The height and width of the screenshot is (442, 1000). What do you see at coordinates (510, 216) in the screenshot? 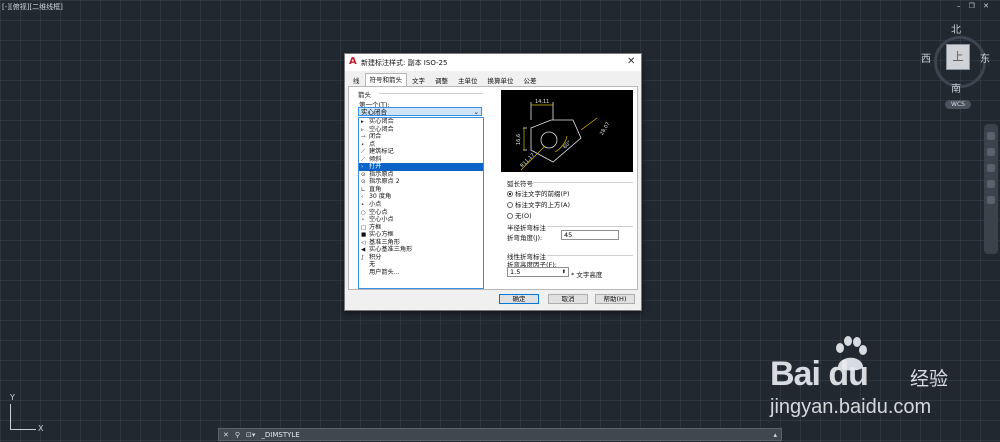
I see `radio-none` at bounding box center [510, 216].